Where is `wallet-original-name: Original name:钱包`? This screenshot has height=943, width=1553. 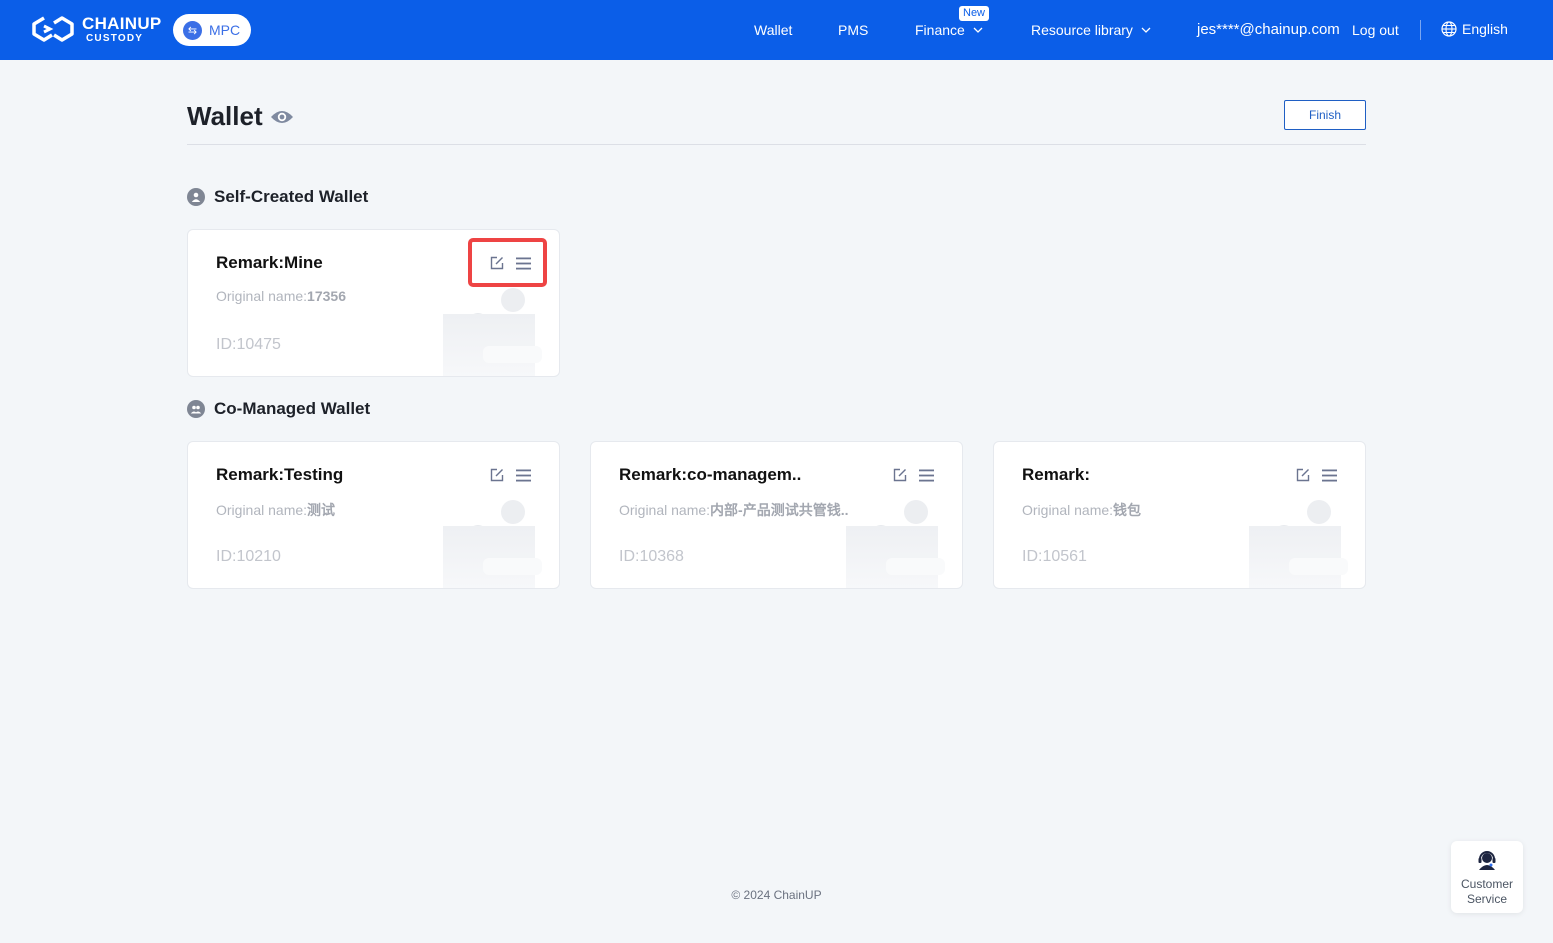
wallet-original-name: Original name:钱包 is located at coordinates (1081, 510).